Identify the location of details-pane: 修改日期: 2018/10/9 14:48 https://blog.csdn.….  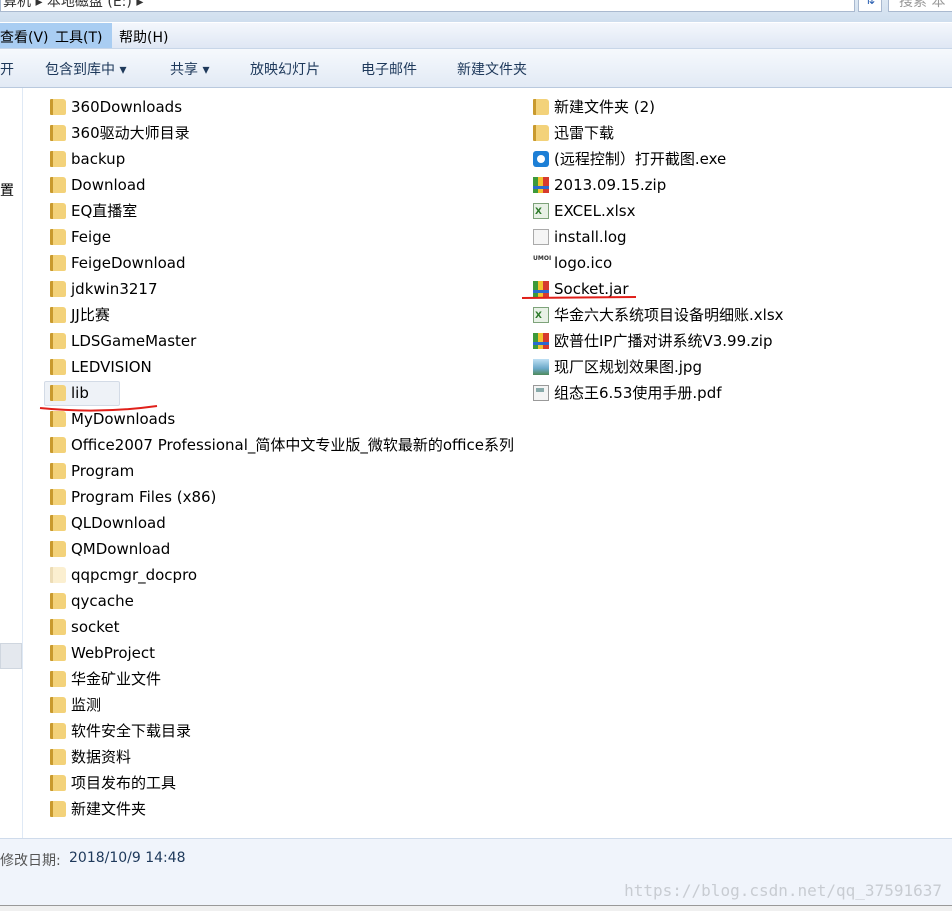
(476, 871).